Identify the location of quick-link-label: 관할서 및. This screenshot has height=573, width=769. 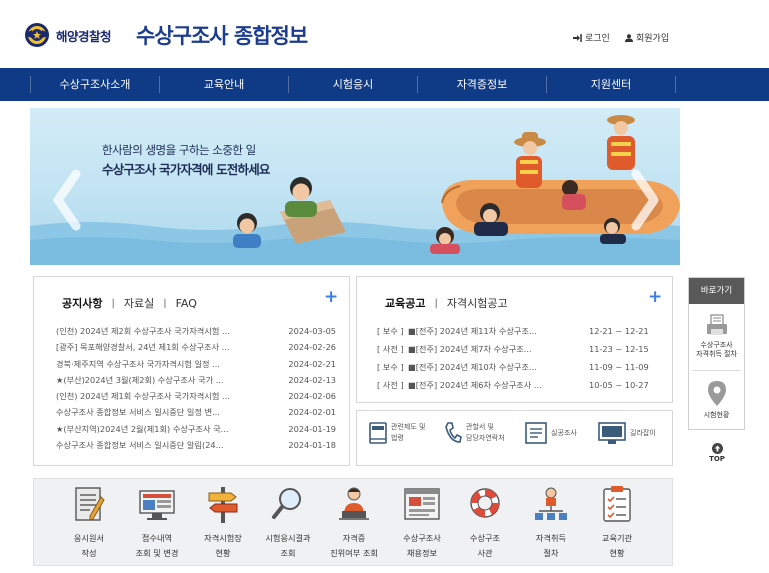
(480, 427).